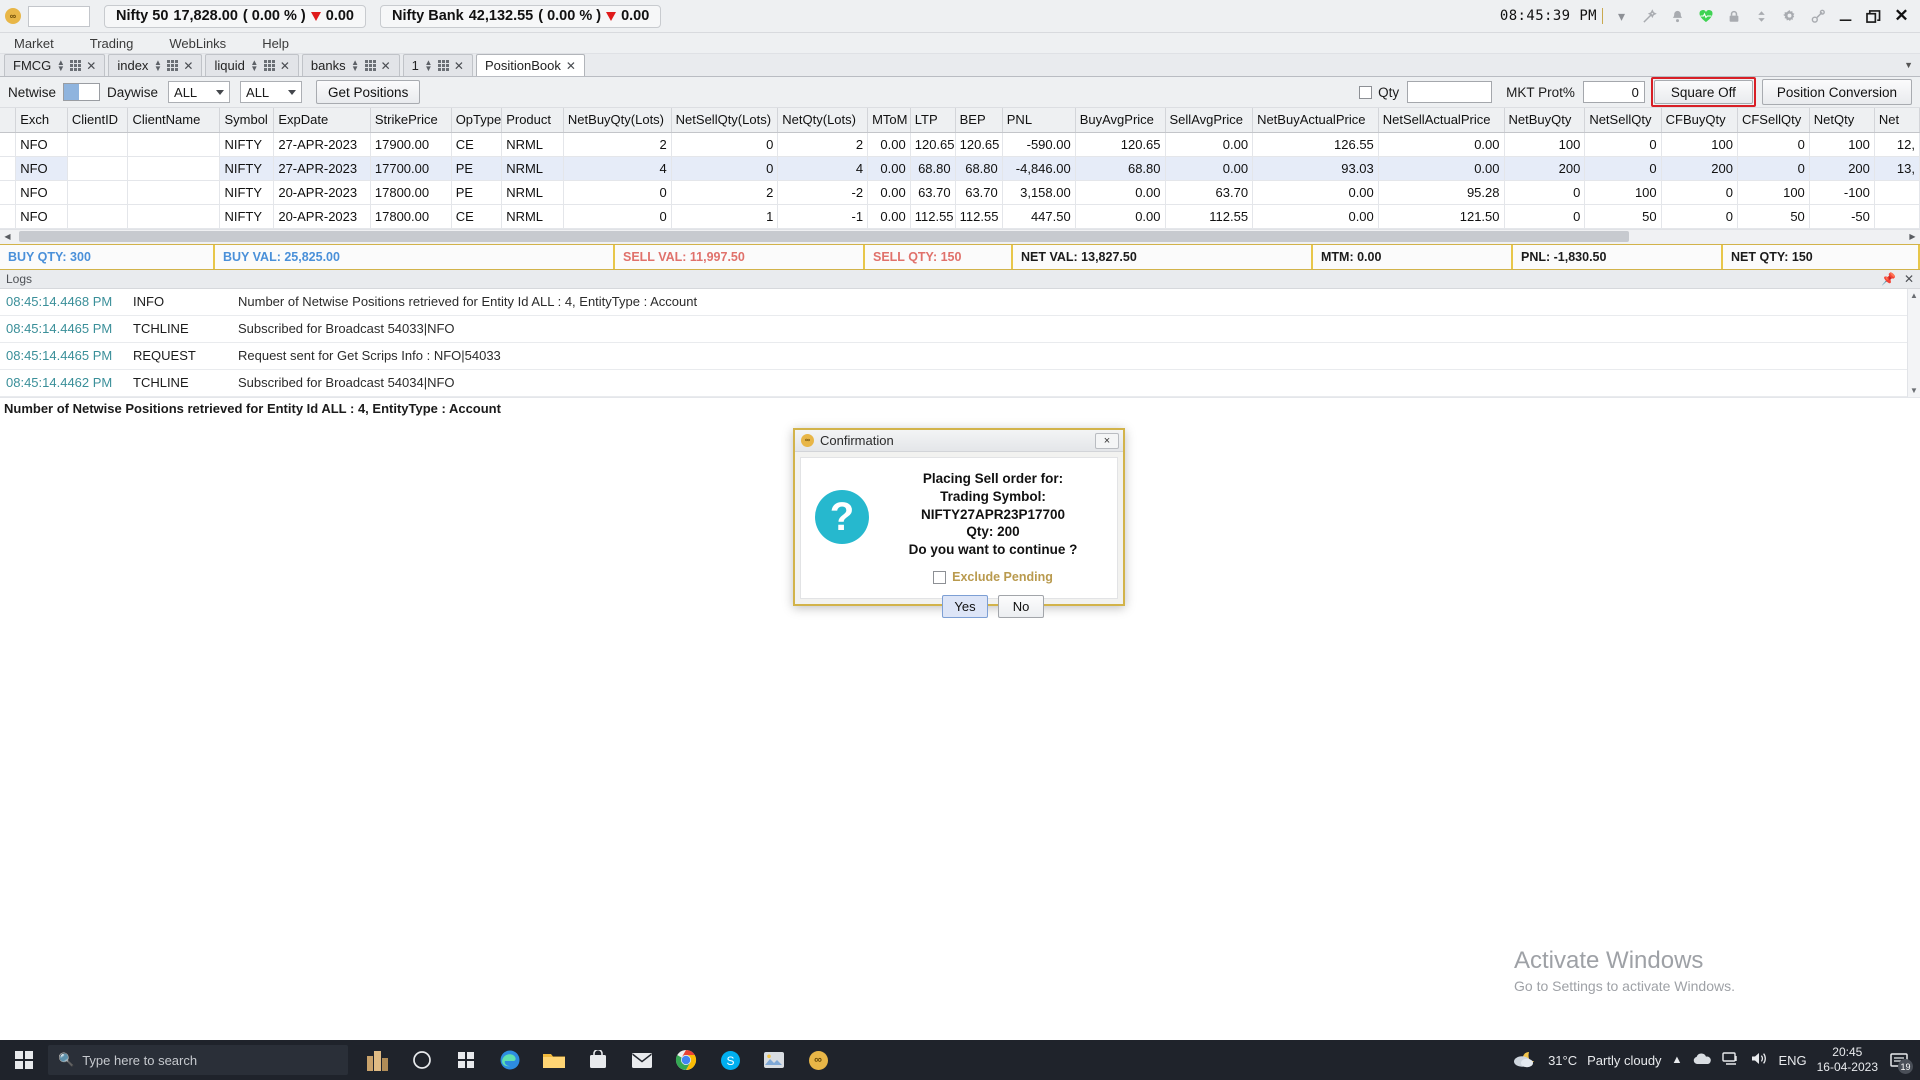 The image size is (1920, 1080). What do you see at coordinates (350, 65) in the screenshot?
I see `tab-banks: banks ▲ ▼ ✕` at bounding box center [350, 65].